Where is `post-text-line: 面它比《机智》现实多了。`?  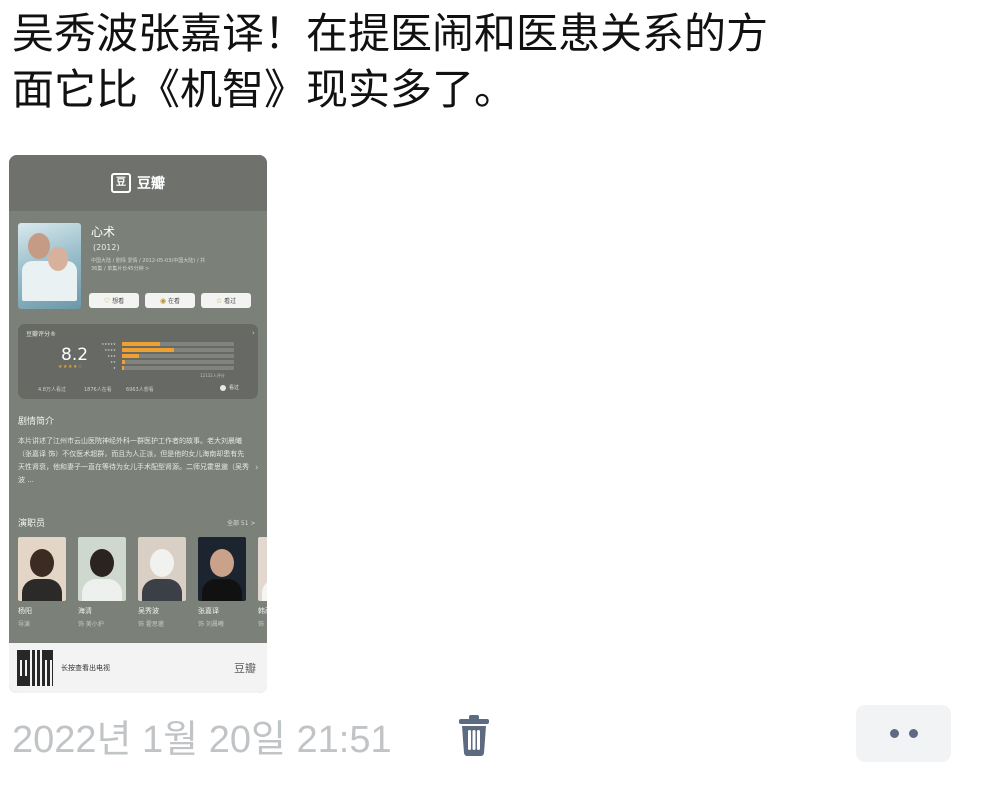 post-text-line: 面它比《机智》现实多了。 is located at coordinates (264, 89).